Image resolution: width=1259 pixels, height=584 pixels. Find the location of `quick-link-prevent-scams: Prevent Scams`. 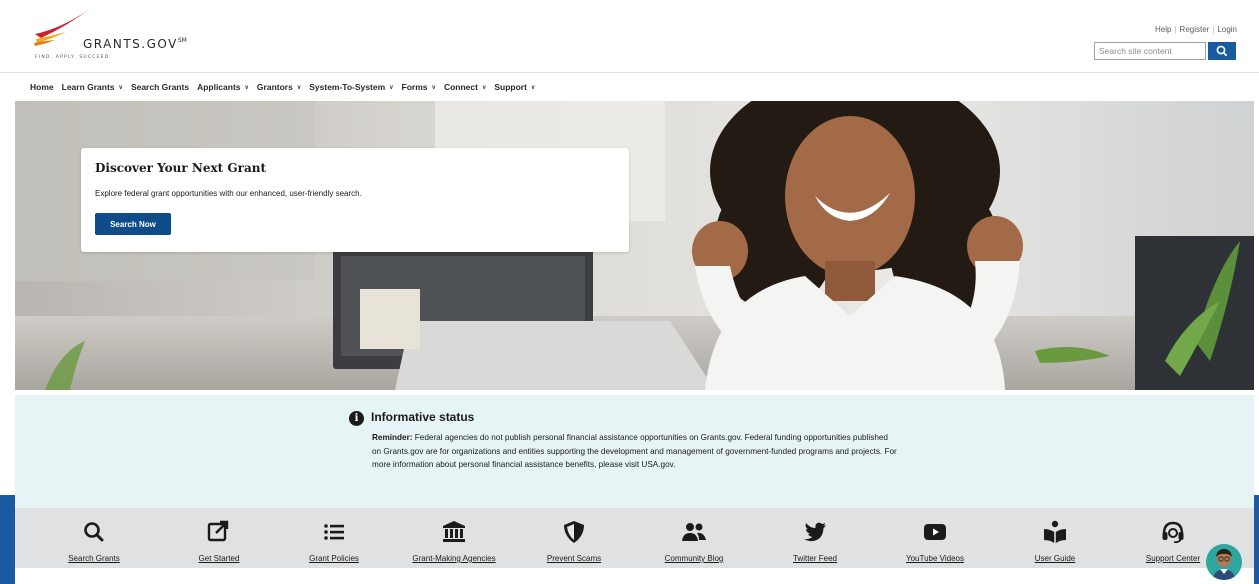

quick-link-prevent-scams: Prevent Scams is located at coordinates (574, 538).